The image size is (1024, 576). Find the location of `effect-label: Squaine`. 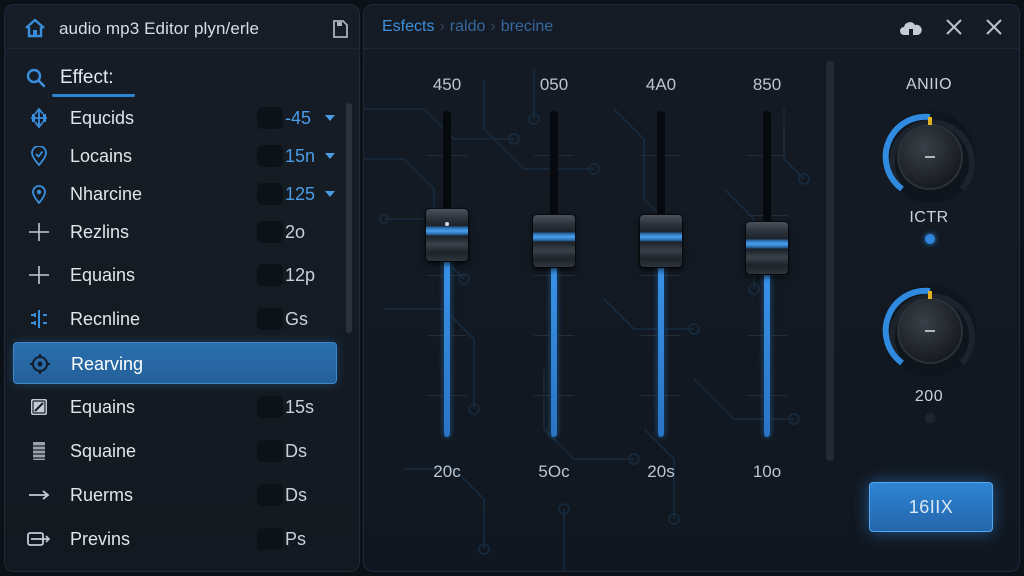

effect-label: Squaine is located at coordinates (103, 451).